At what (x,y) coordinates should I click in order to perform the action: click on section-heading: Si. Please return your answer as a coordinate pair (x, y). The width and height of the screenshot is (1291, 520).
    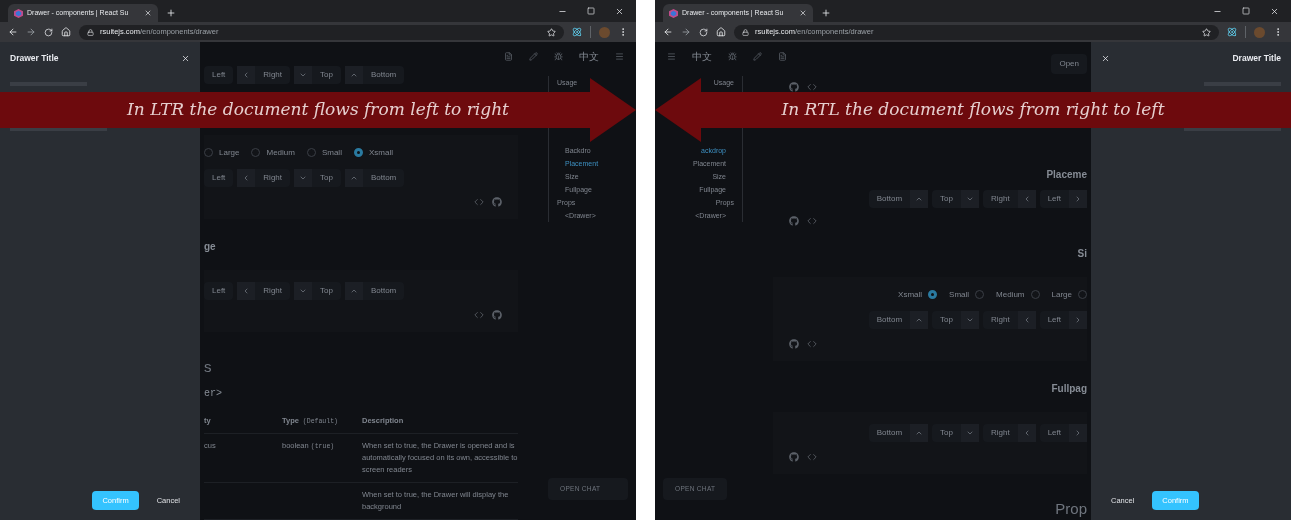
    Looking at the image, I should click on (1082, 253).